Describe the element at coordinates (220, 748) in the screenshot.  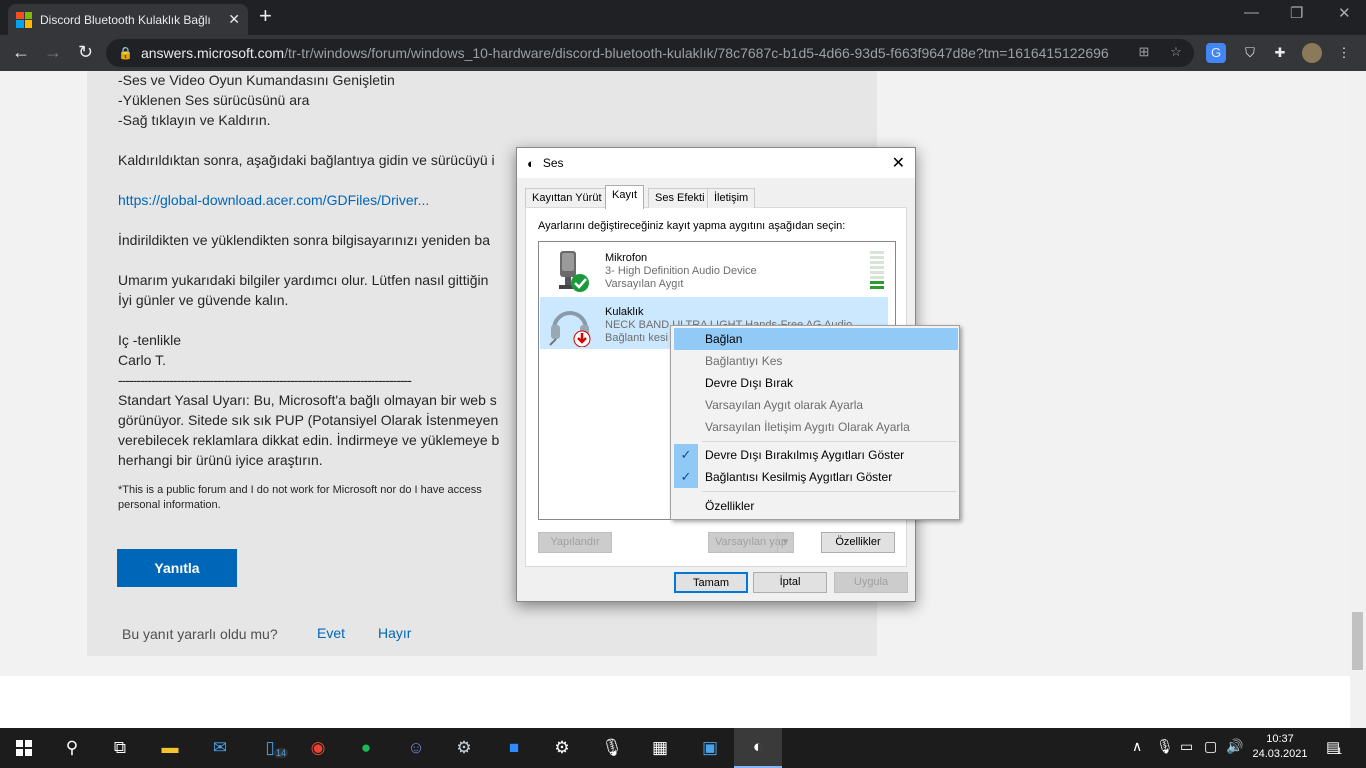
I see `mail-icon: ✉` at that location.